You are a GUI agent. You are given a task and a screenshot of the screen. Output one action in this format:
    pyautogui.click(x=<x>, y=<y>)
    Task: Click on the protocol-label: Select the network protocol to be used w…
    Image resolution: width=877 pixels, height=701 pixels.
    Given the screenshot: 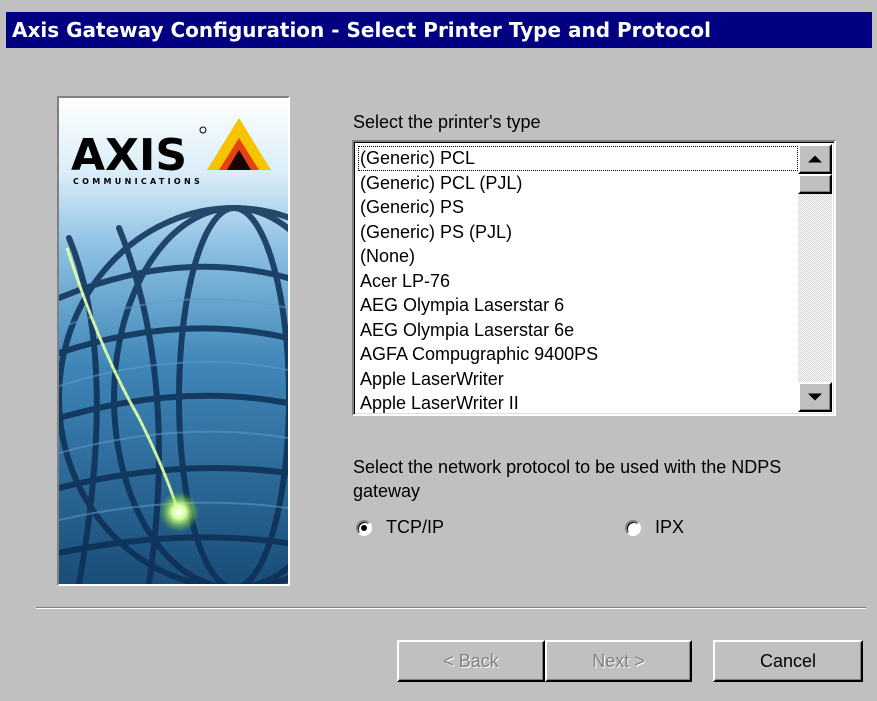 What is the action you would take?
    pyautogui.click(x=567, y=479)
    